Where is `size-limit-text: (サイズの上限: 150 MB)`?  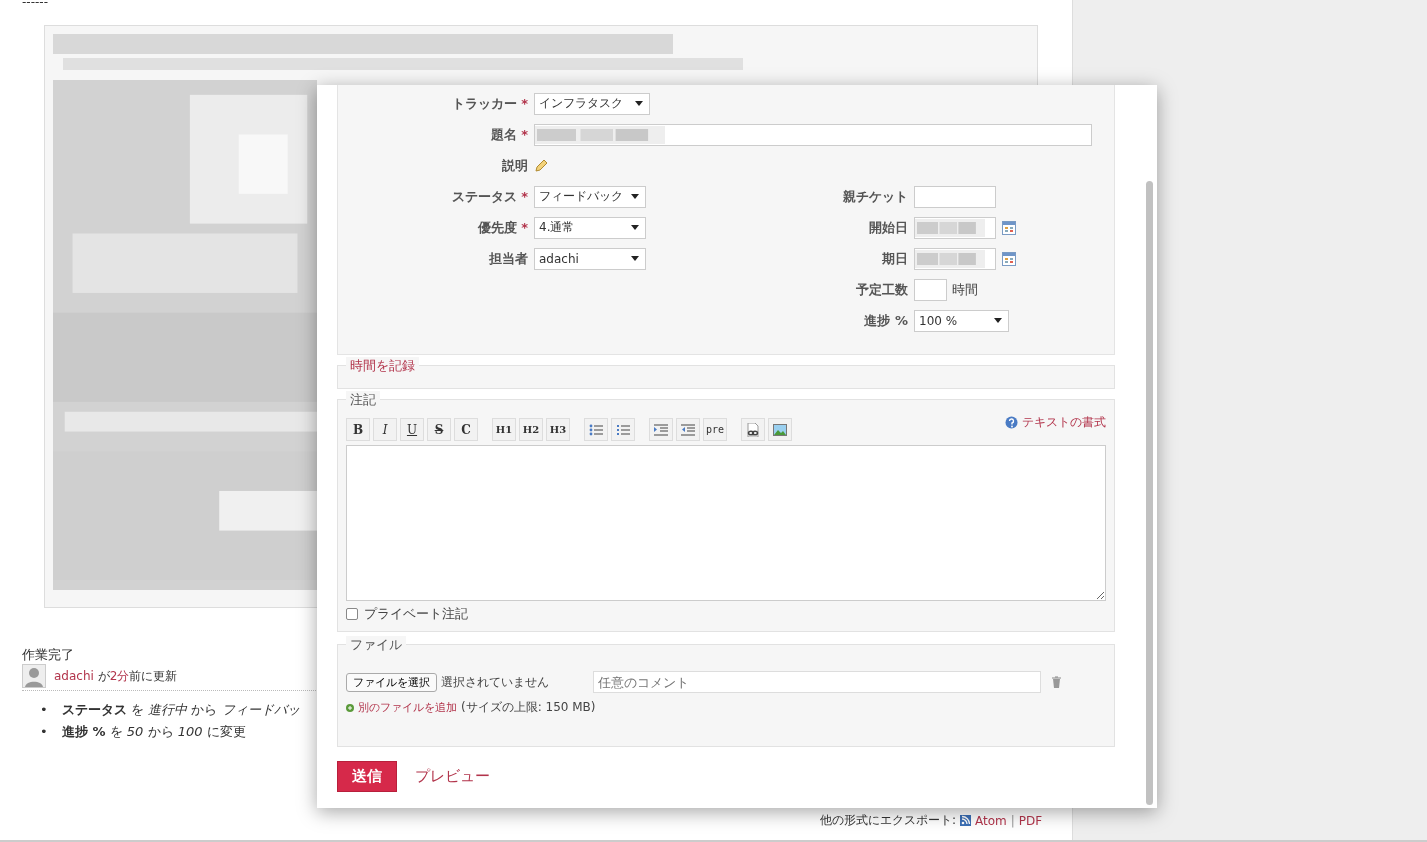
size-limit-text: (サイズの上限: 150 MB) is located at coordinates (528, 707).